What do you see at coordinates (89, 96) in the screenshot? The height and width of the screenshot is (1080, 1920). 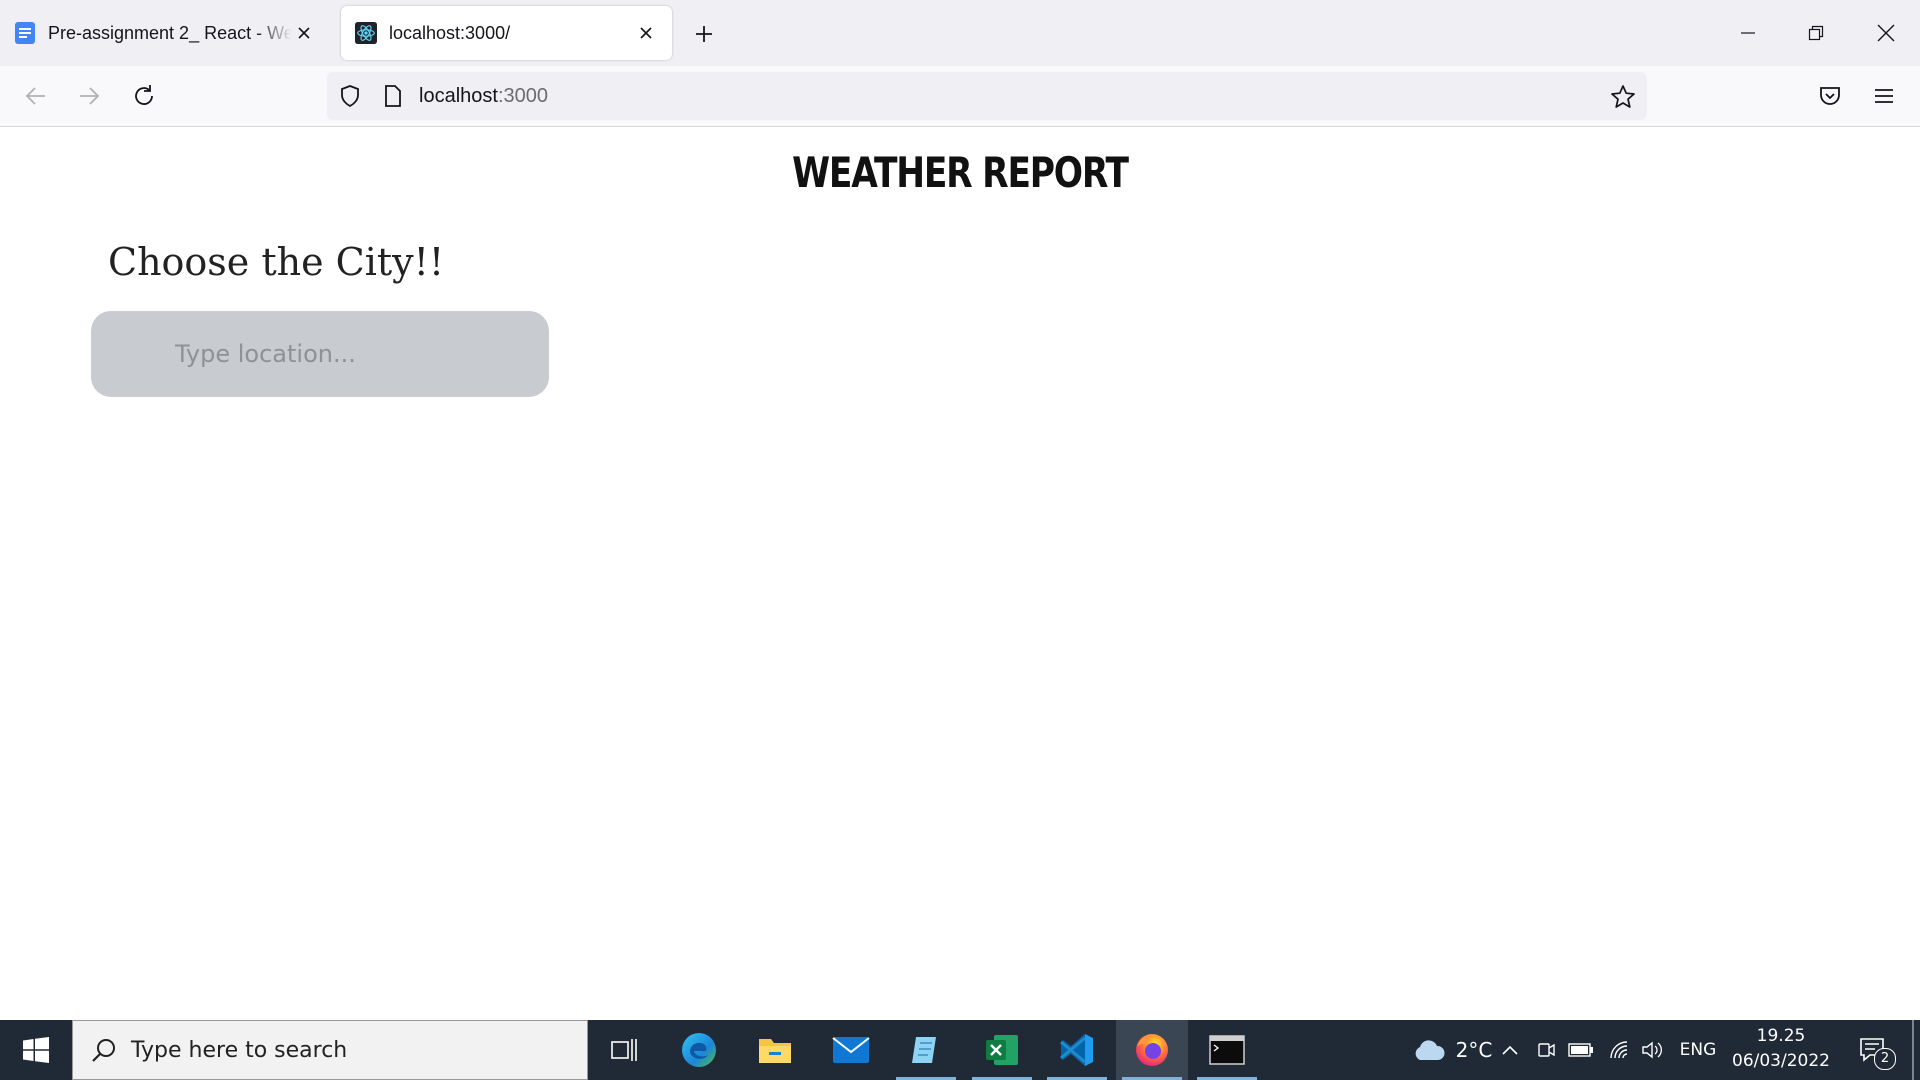 I see `forward-arrow-icon` at bounding box center [89, 96].